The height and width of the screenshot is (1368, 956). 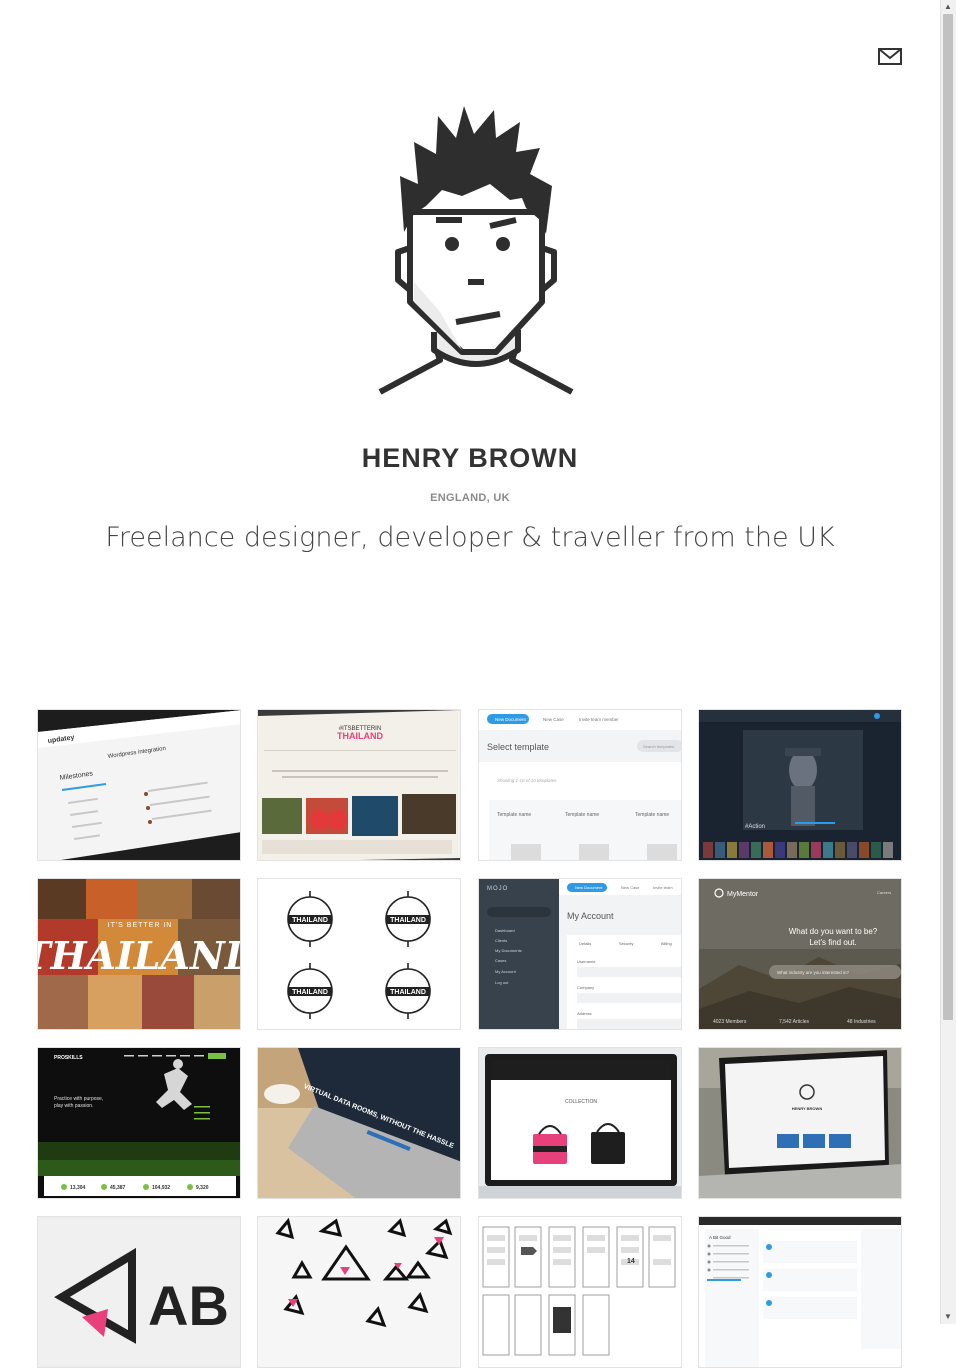 What do you see at coordinates (581, 1102) in the screenshot?
I see `tile-text: COLLECTION` at bounding box center [581, 1102].